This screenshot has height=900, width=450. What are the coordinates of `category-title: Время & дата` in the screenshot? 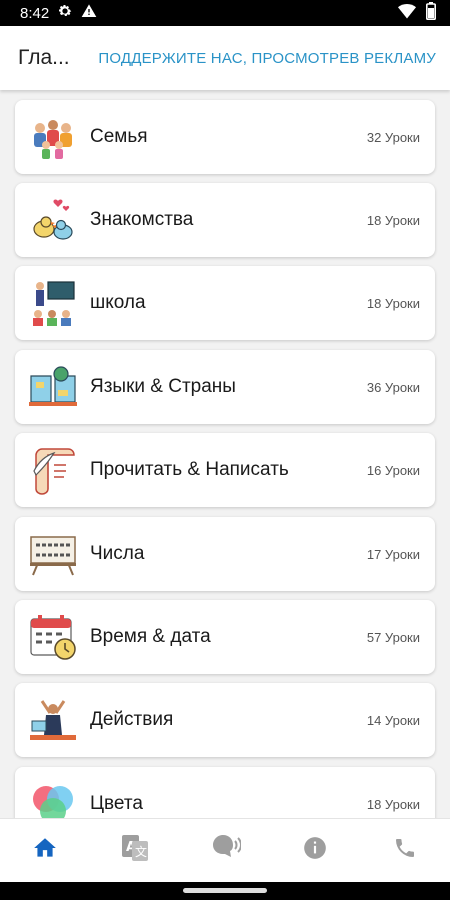 It's located at (150, 636).